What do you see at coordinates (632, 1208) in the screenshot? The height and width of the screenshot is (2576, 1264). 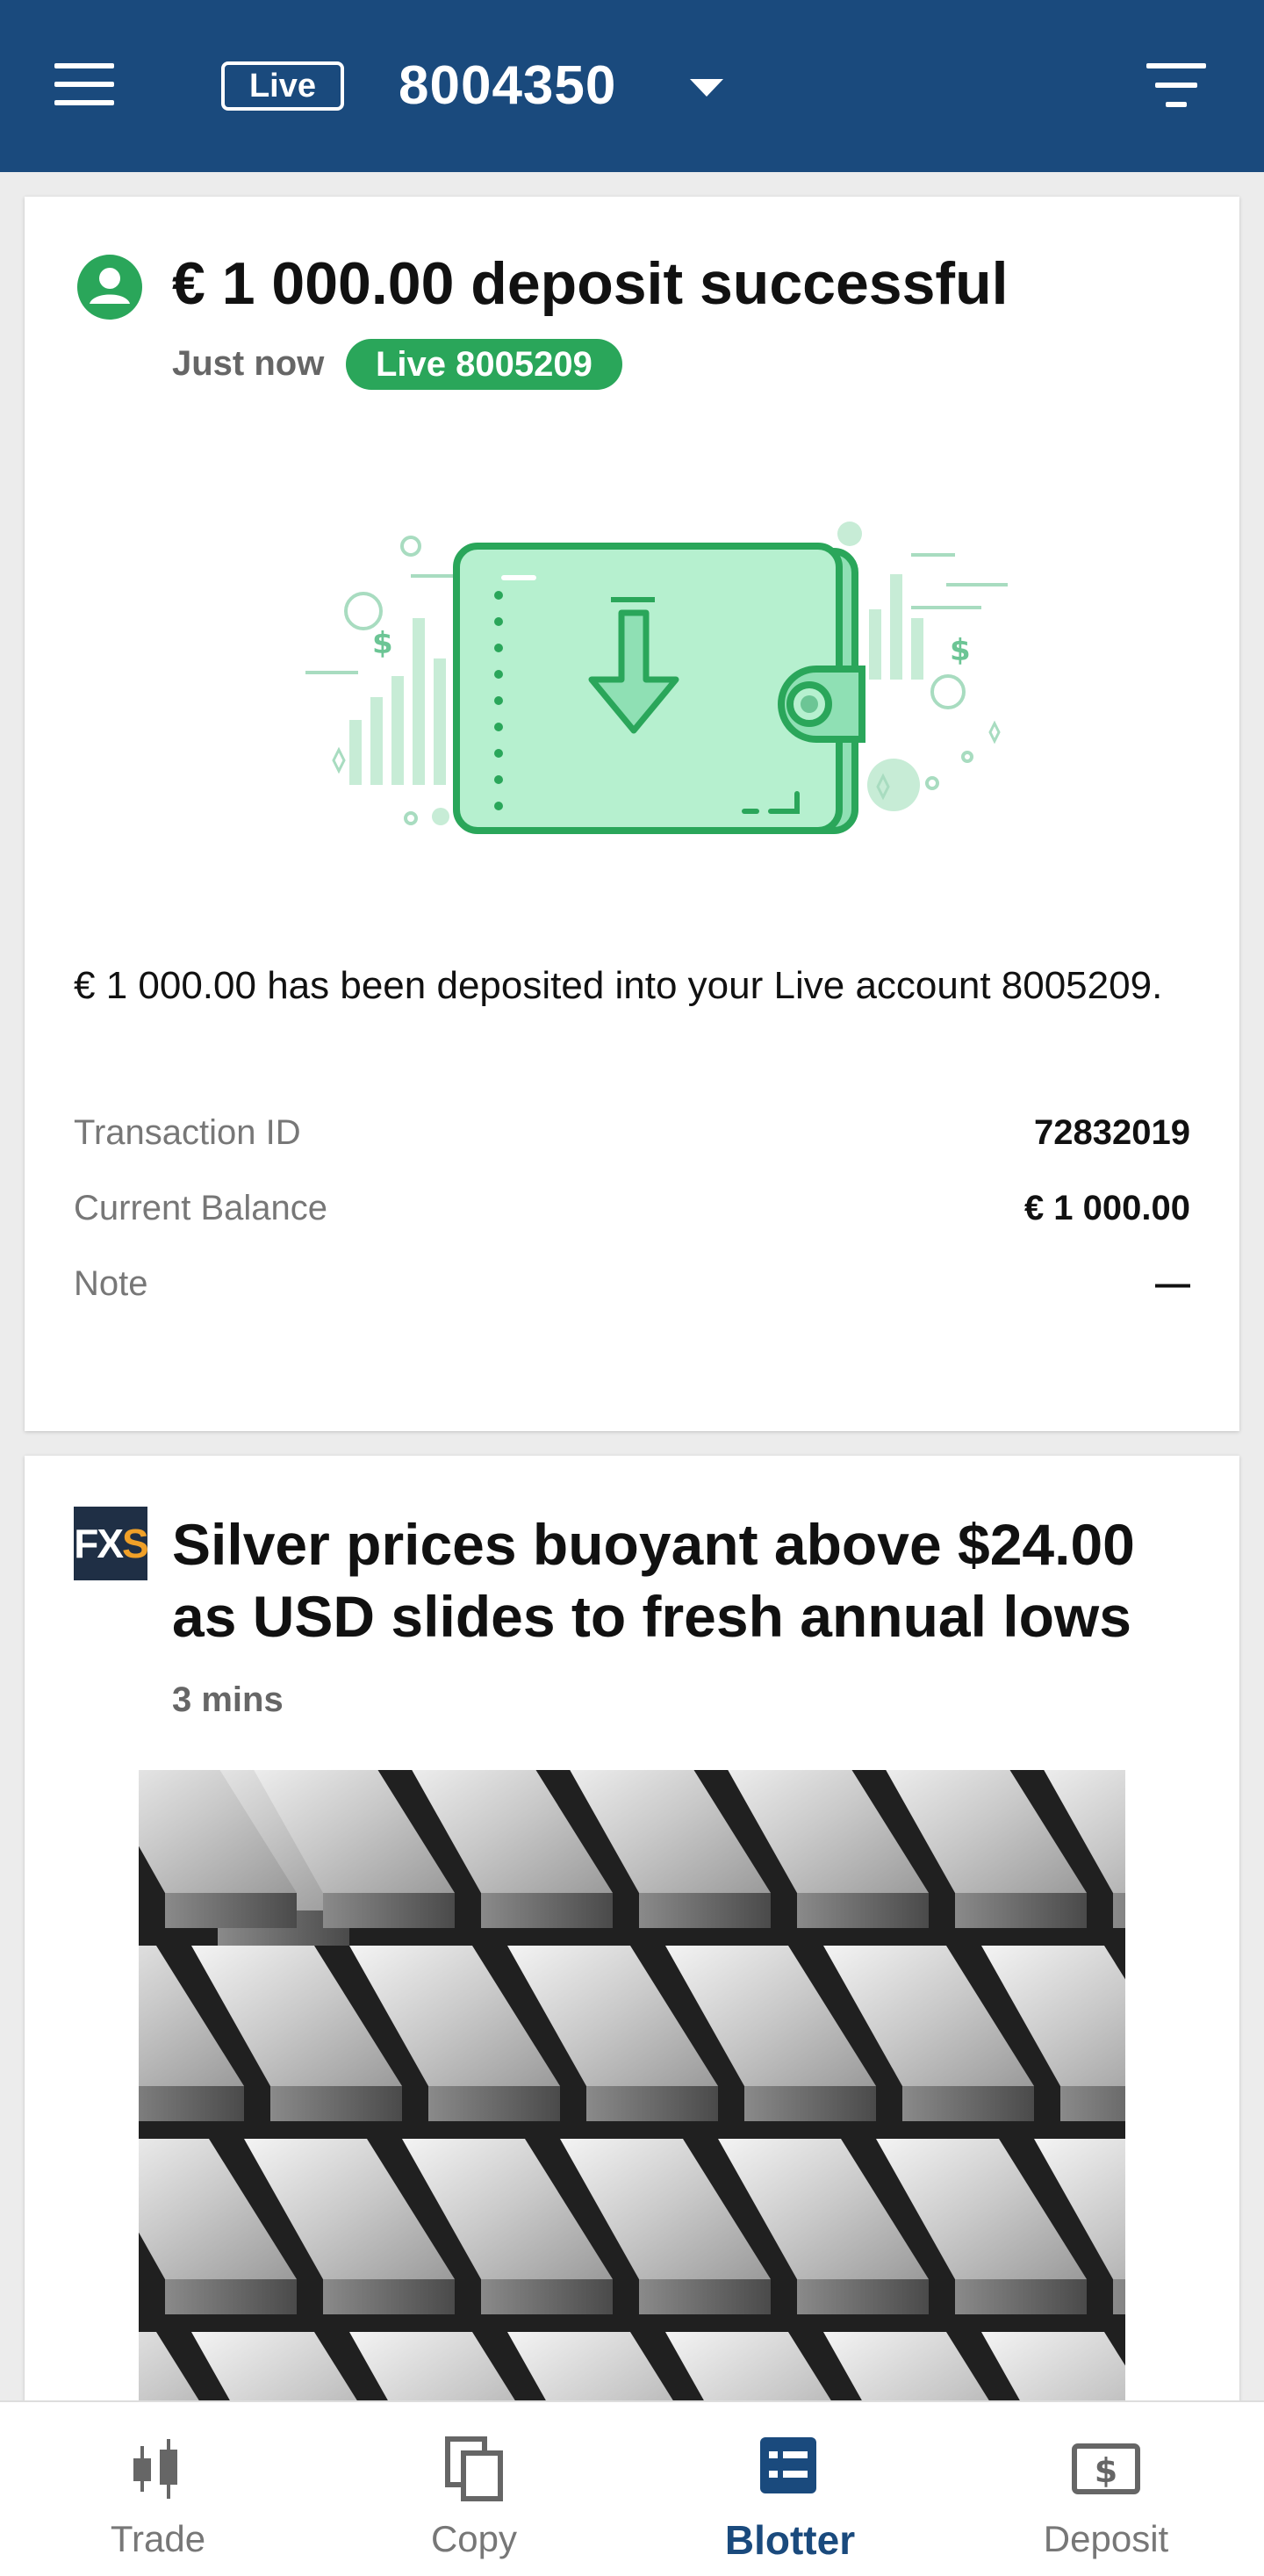 I see `detail-row-current-balance: Current Balance € 1 000.00` at bounding box center [632, 1208].